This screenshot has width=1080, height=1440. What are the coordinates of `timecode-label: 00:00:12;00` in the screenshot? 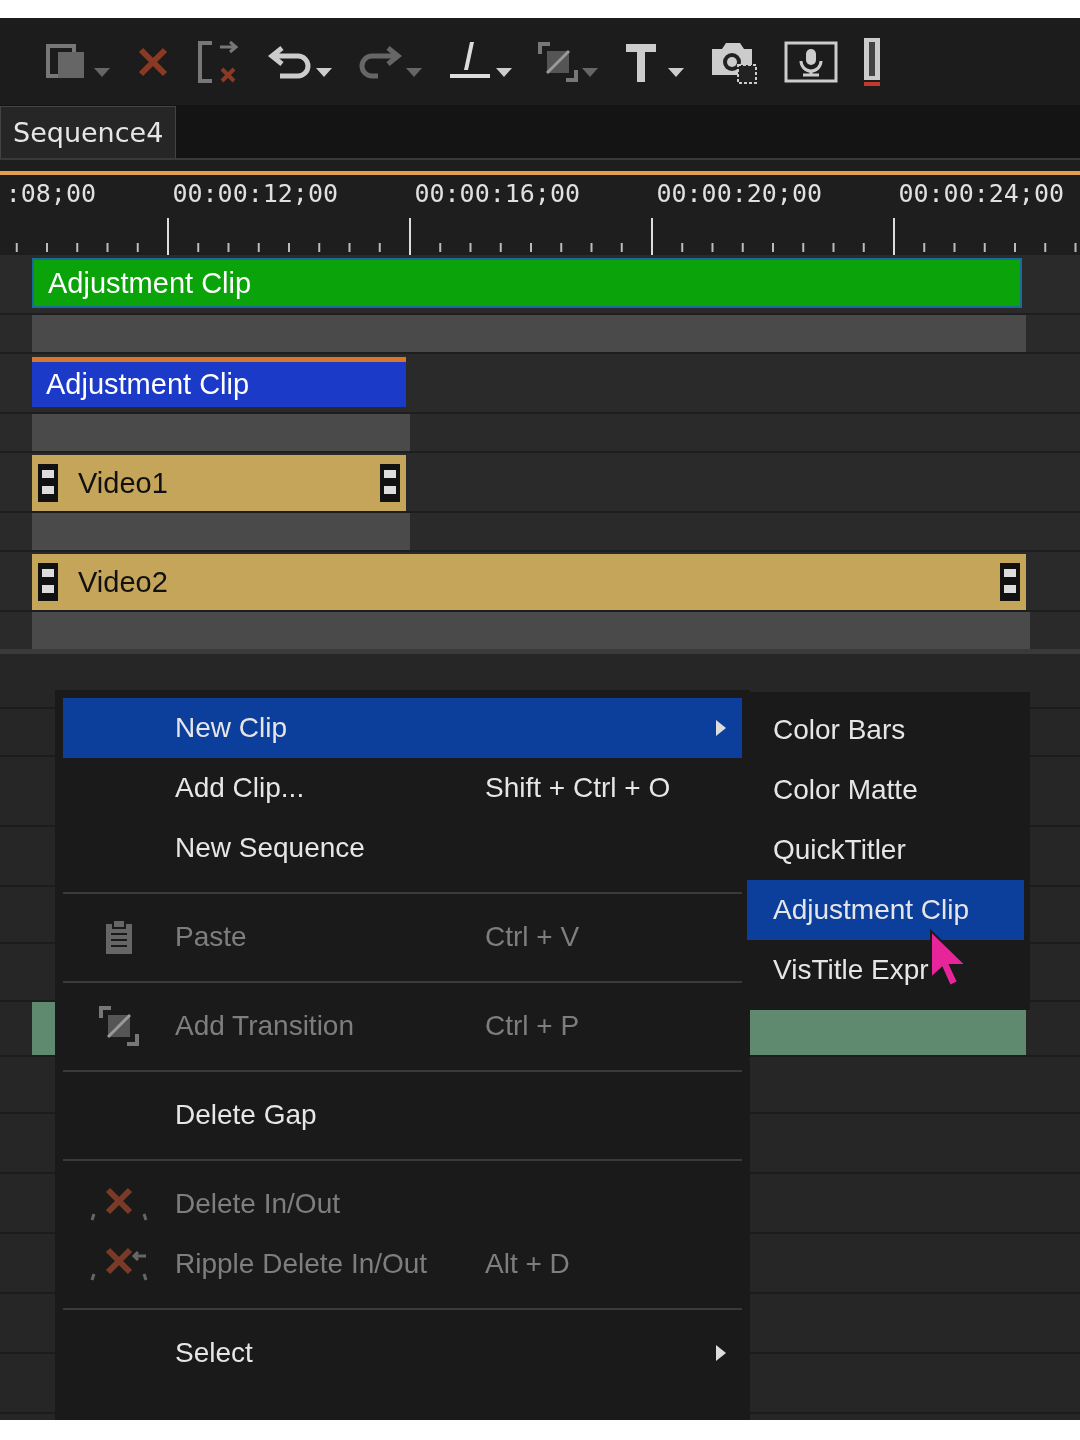 It's located at (255, 193).